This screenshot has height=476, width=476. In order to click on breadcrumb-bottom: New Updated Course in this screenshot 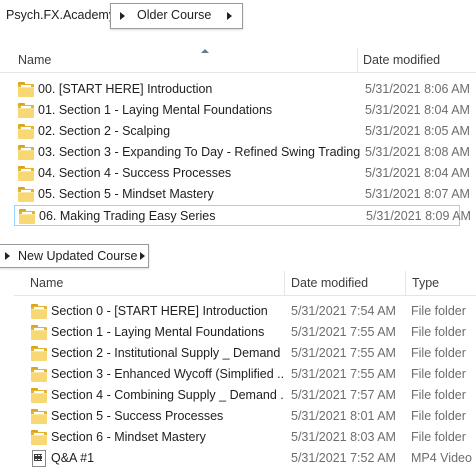, I will do `click(238, 256)`.